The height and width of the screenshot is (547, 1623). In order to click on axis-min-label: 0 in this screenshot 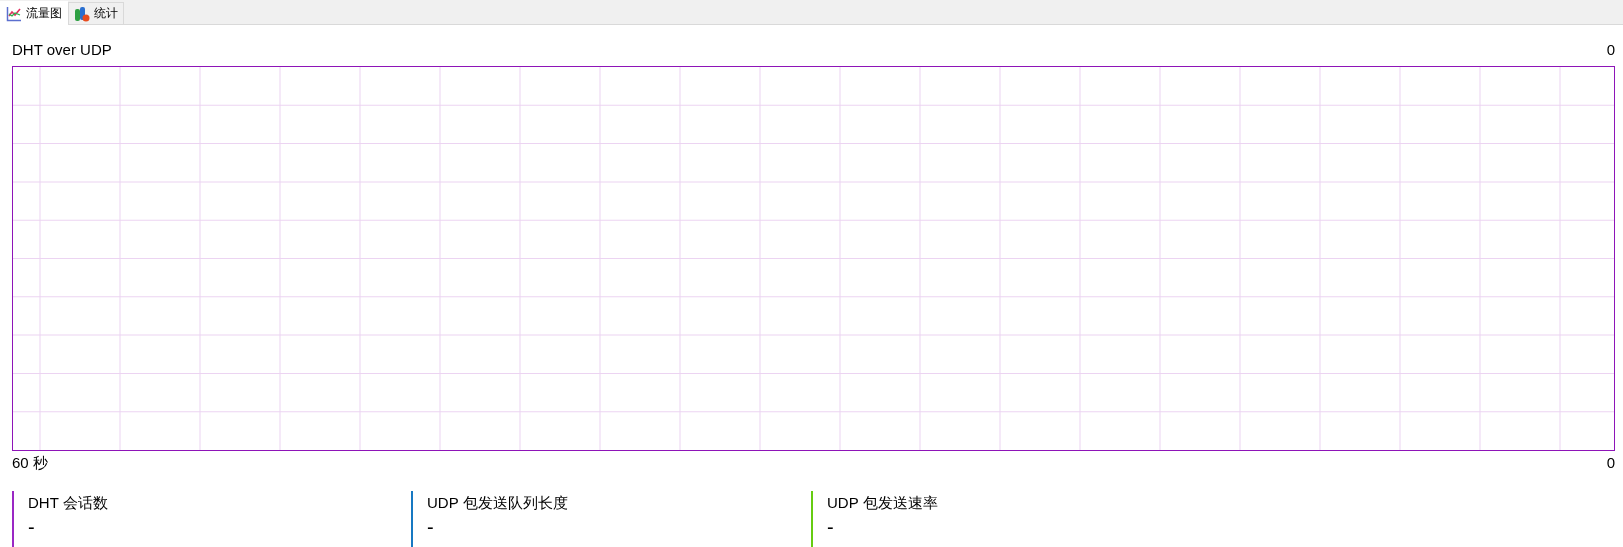, I will do `click(1610, 463)`.